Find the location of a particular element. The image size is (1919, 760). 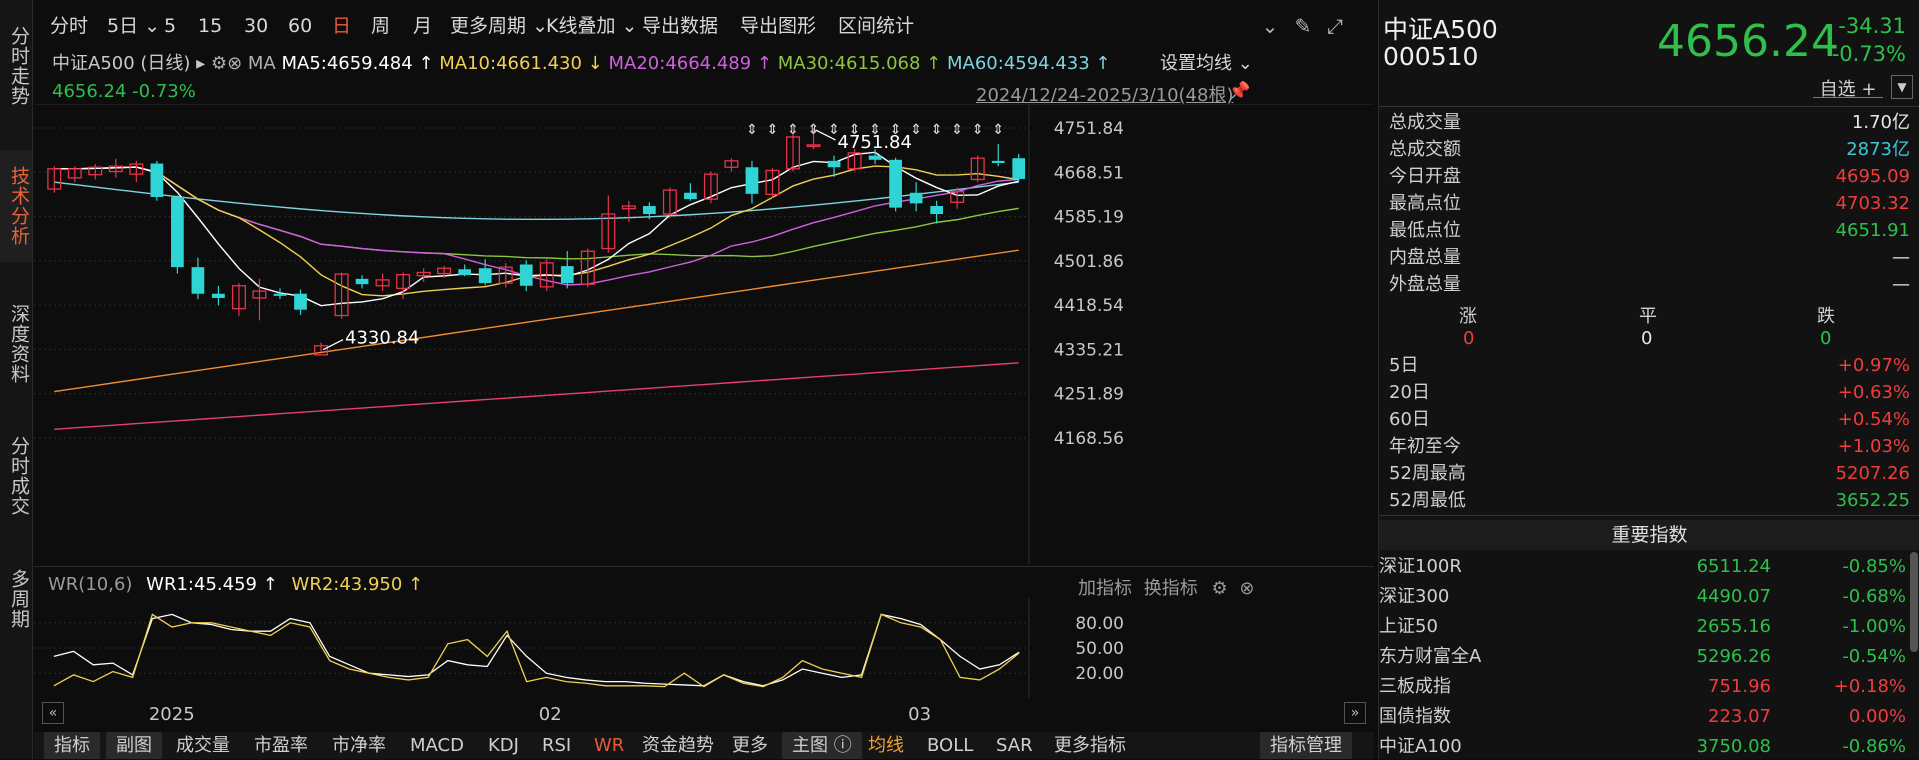

period-15min: 15 is located at coordinates (210, 26).